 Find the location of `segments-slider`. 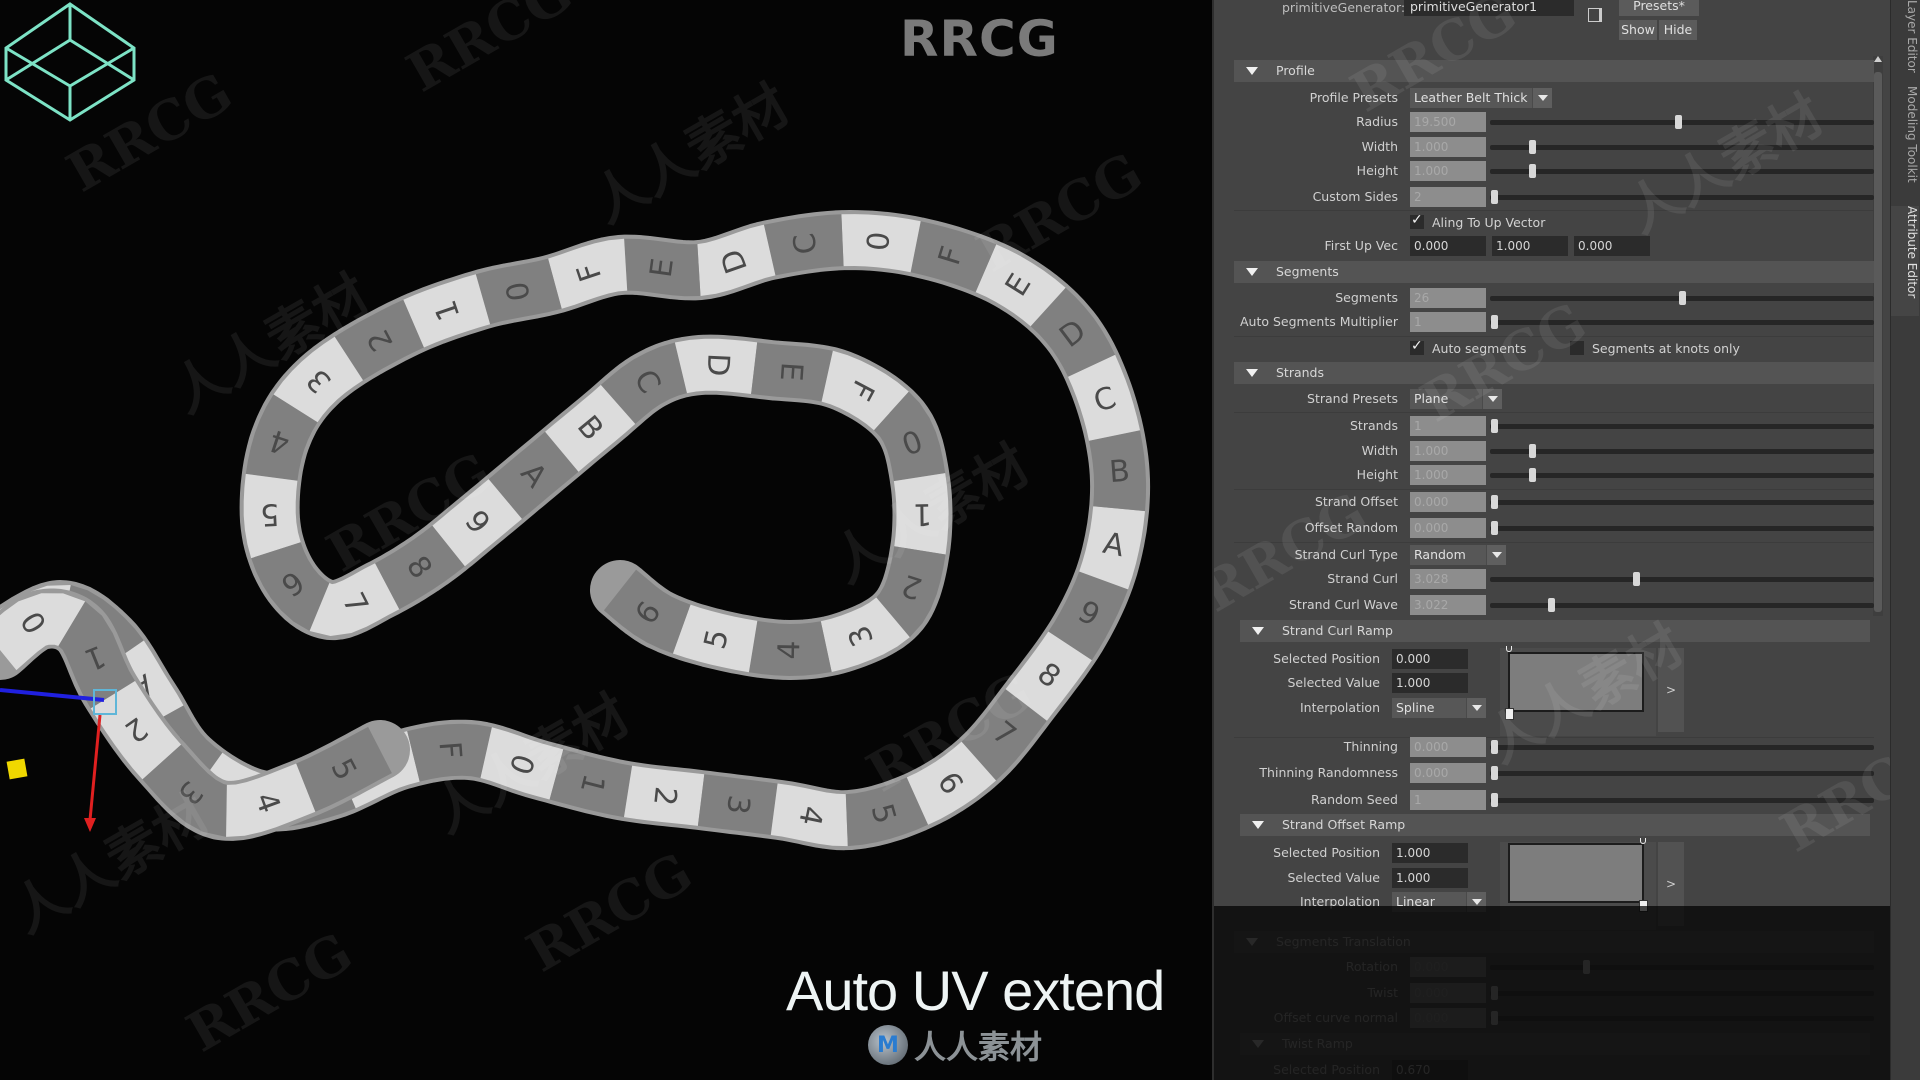

segments-slider is located at coordinates (1682, 298).